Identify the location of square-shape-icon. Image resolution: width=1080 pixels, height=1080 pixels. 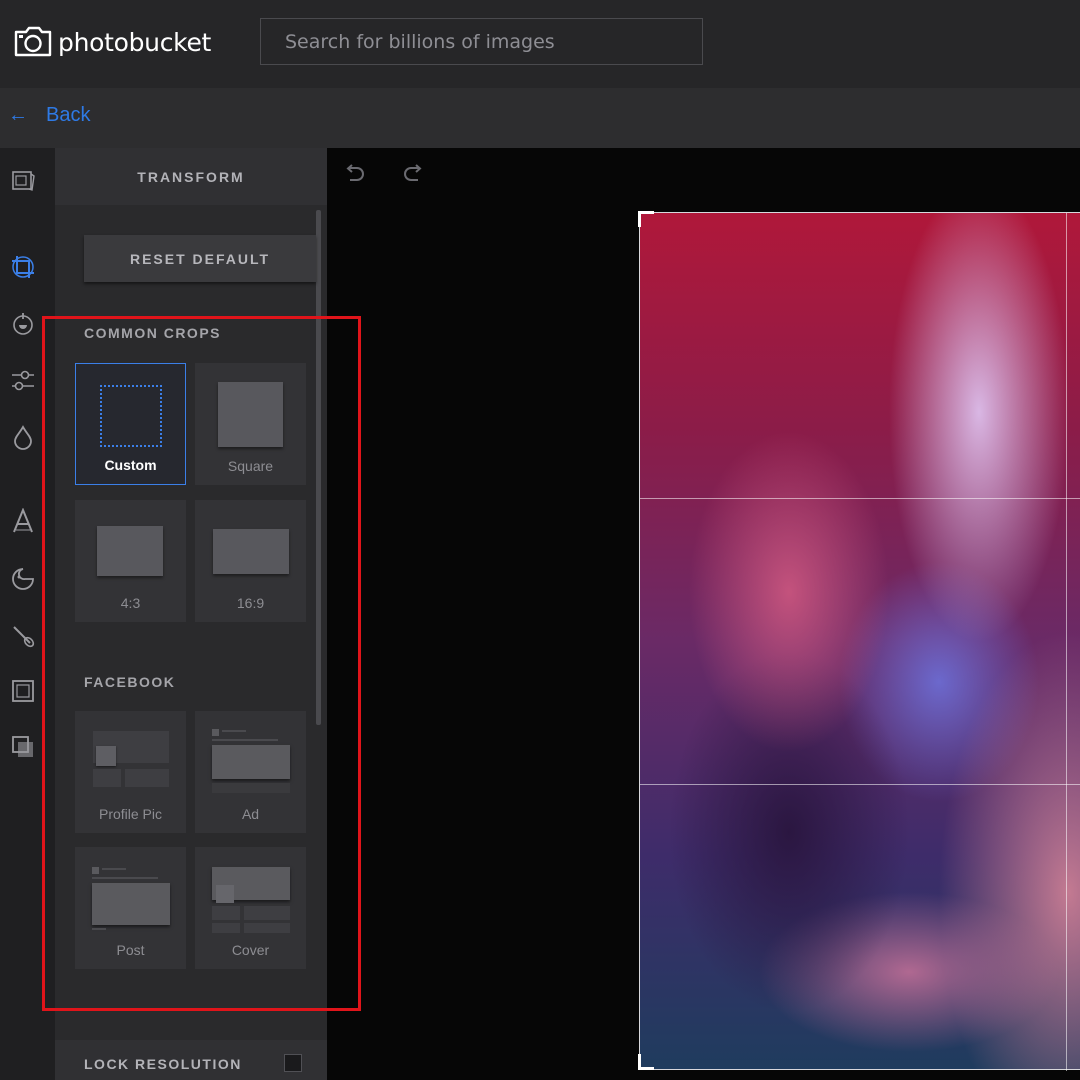
(250, 414).